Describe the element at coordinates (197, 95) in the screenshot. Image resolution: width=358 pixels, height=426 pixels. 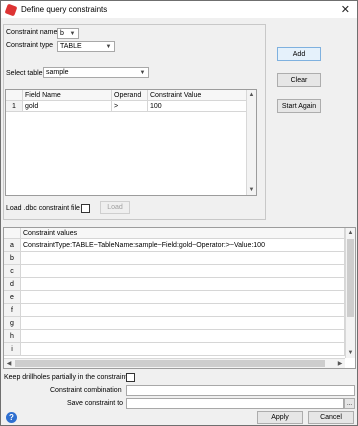
I see `header-constraint-value: Constraint Value` at that location.